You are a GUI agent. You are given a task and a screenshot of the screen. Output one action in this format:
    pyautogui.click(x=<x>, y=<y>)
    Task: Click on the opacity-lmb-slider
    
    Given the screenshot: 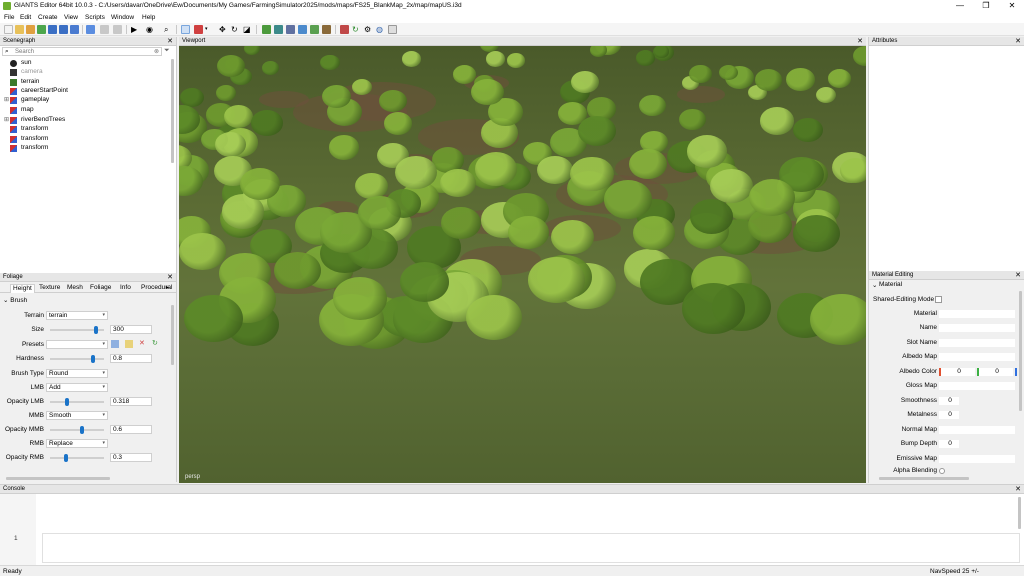 What is the action you would take?
    pyautogui.click(x=77, y=402)
    